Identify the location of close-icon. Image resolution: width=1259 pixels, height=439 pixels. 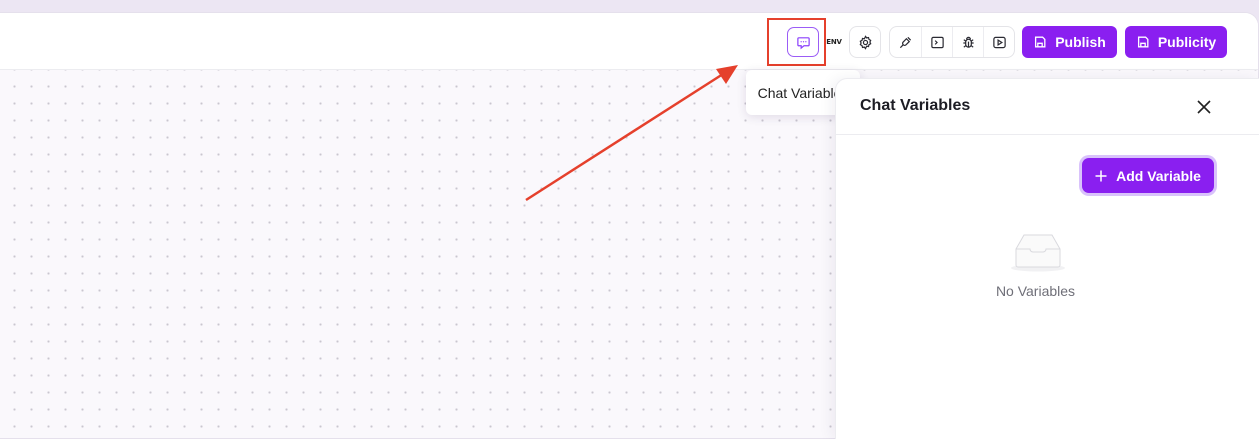
(1204, 107).